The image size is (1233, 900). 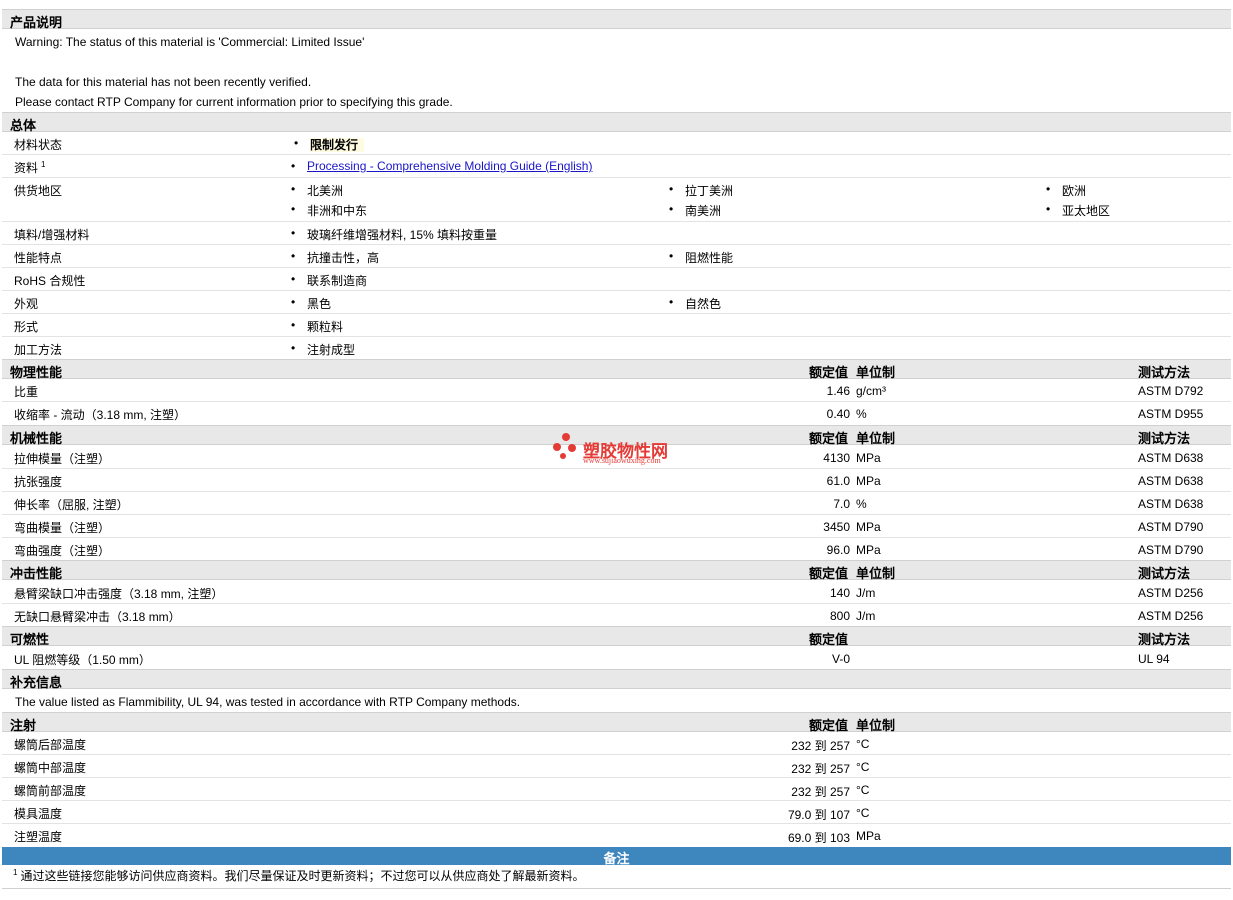 What do you see at coordinates (52, 235) in the screenshot?
I see `label-filler: 填料/增强材料` at bounding box center [52, 235].